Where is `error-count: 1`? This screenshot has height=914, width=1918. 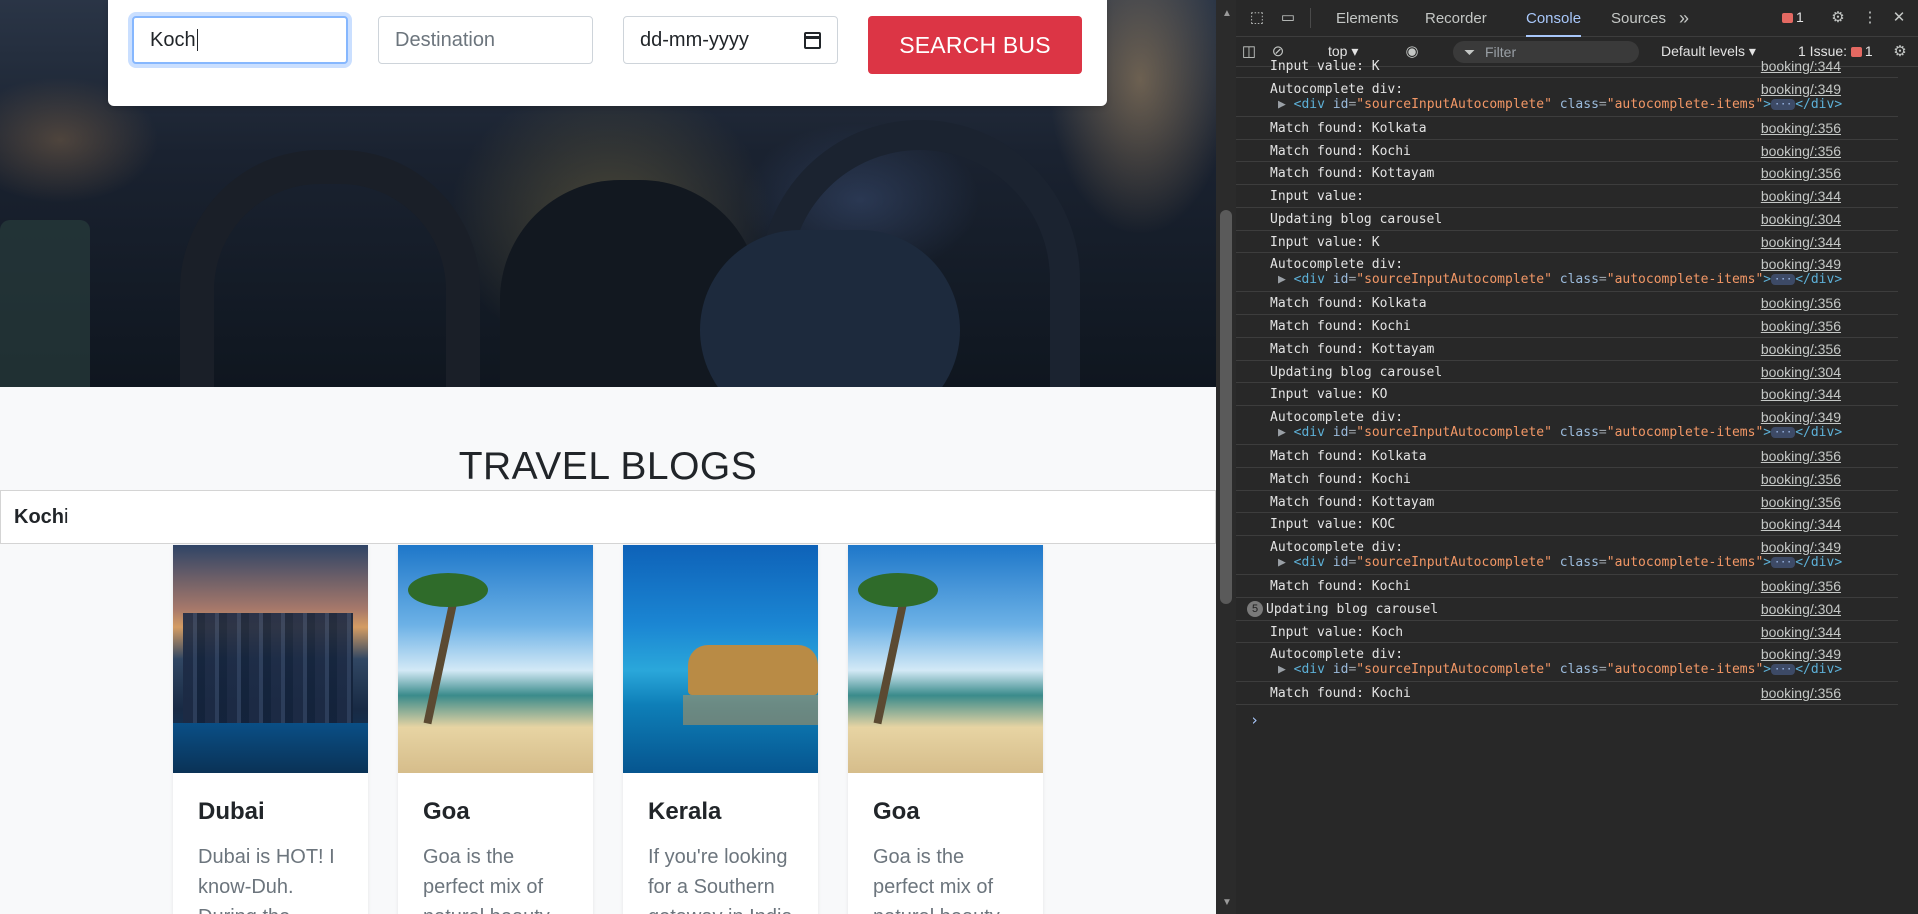
error-count: 1 is located at coordinates (1800, 17).